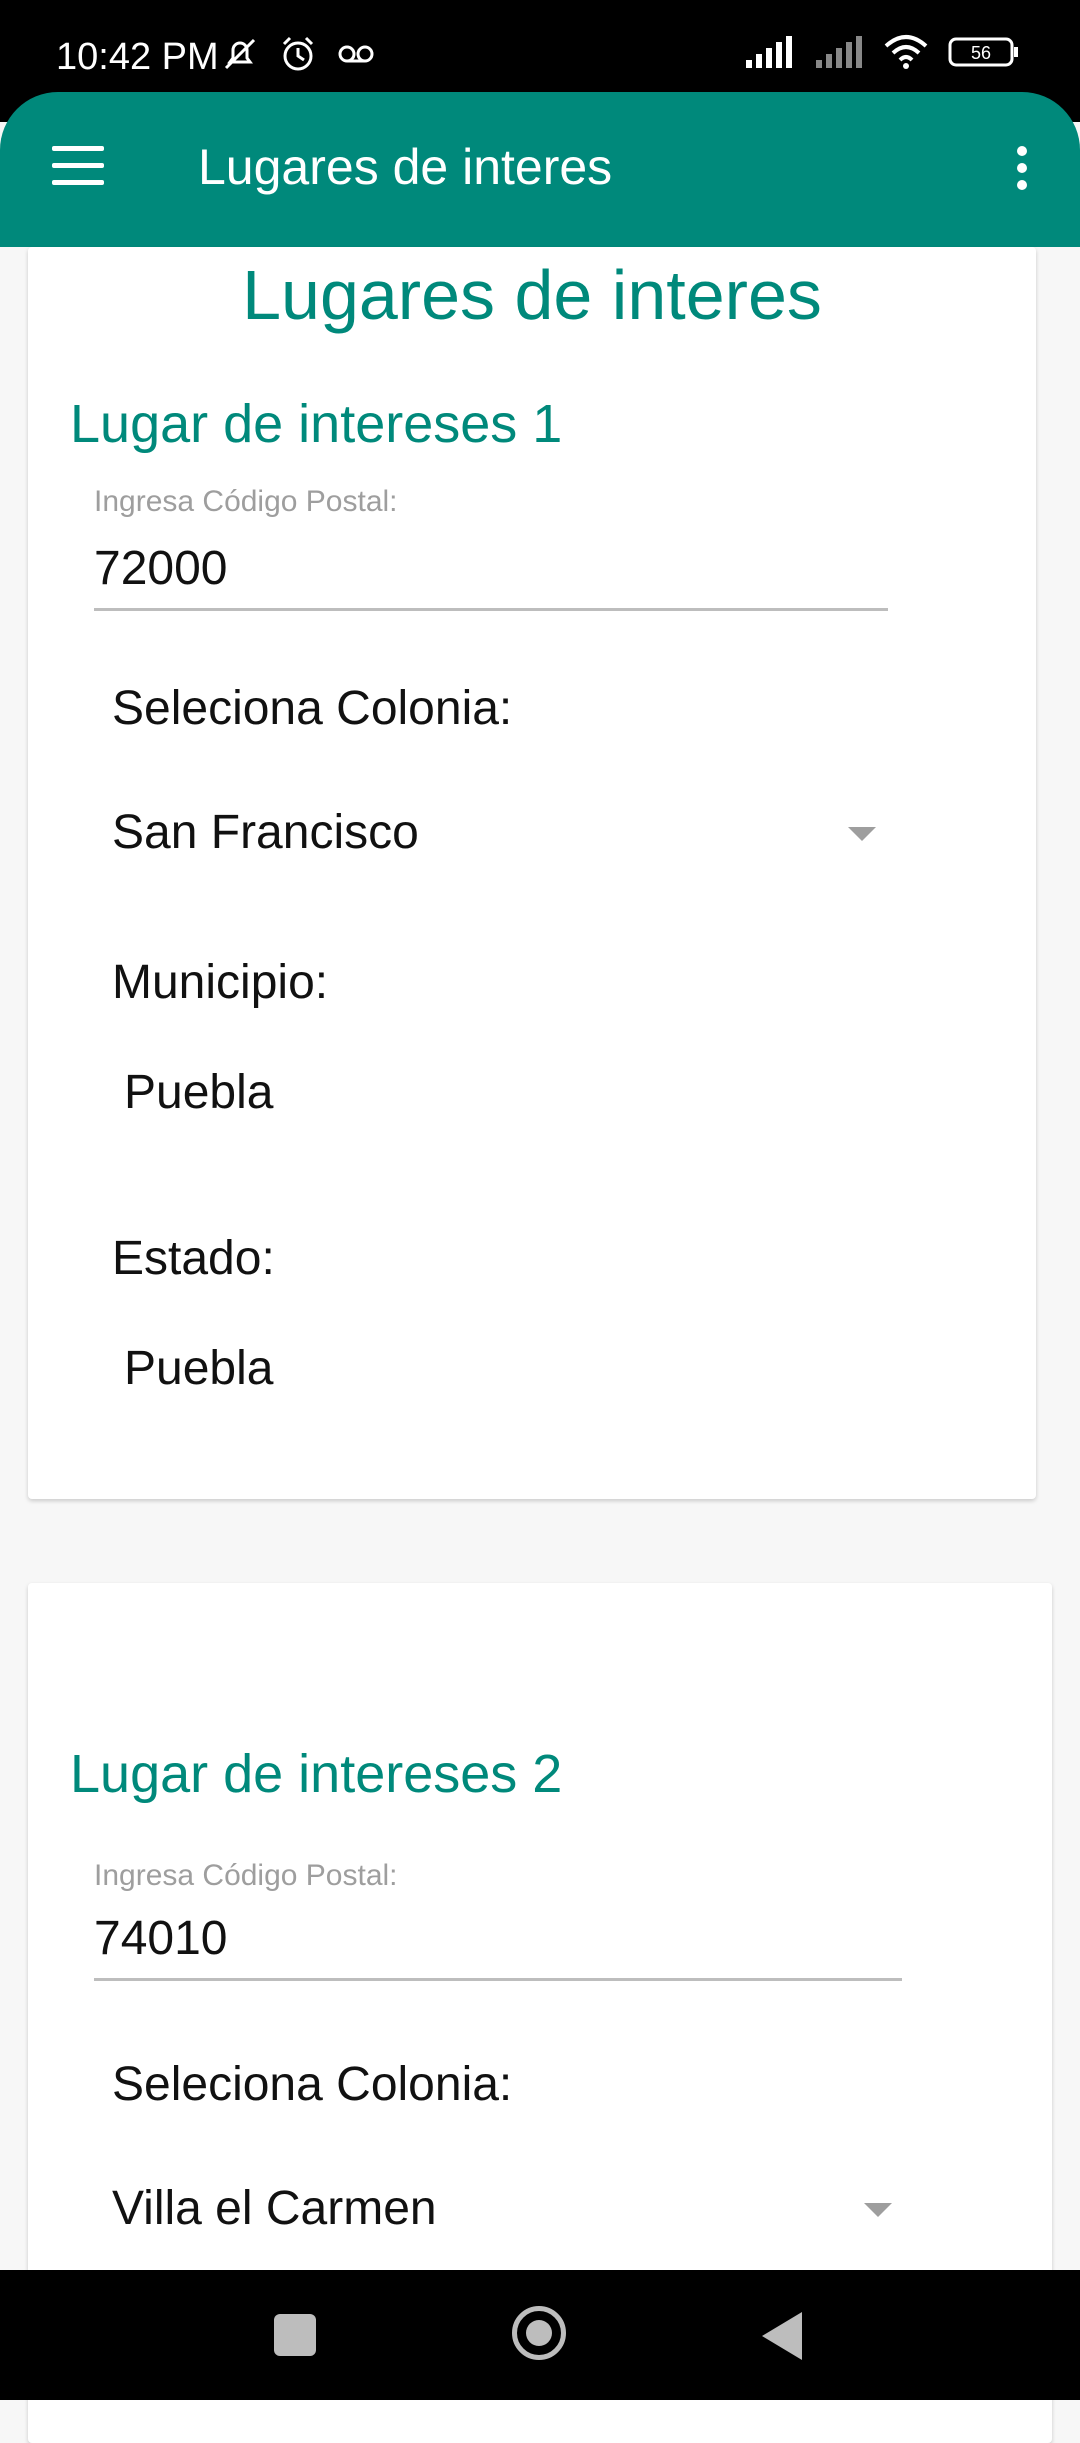 The image size is (1080, 2443). I want to click on status-time: 10:42 PM, so click(137, 57).